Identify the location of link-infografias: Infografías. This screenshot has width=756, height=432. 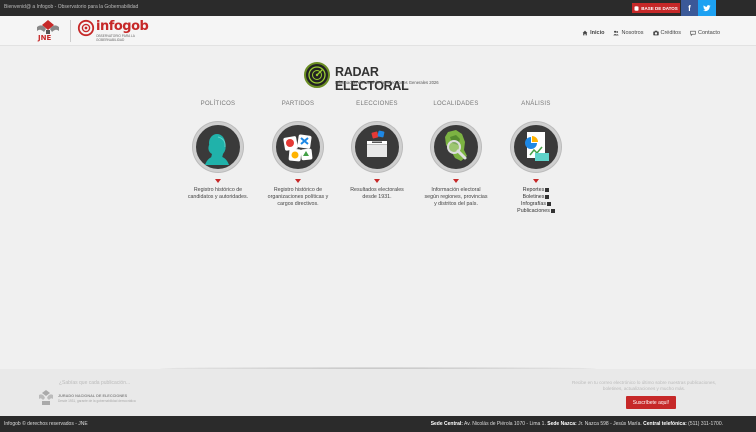
(536, 204).